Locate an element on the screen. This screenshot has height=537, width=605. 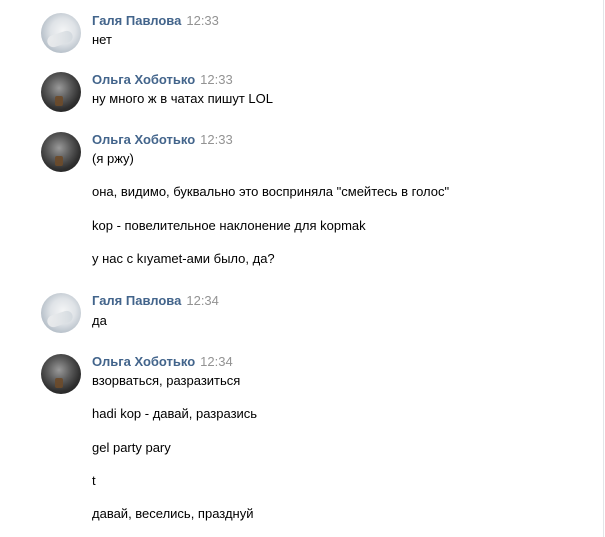
message-text: (я ржу) is located at coordinates (113, 158).